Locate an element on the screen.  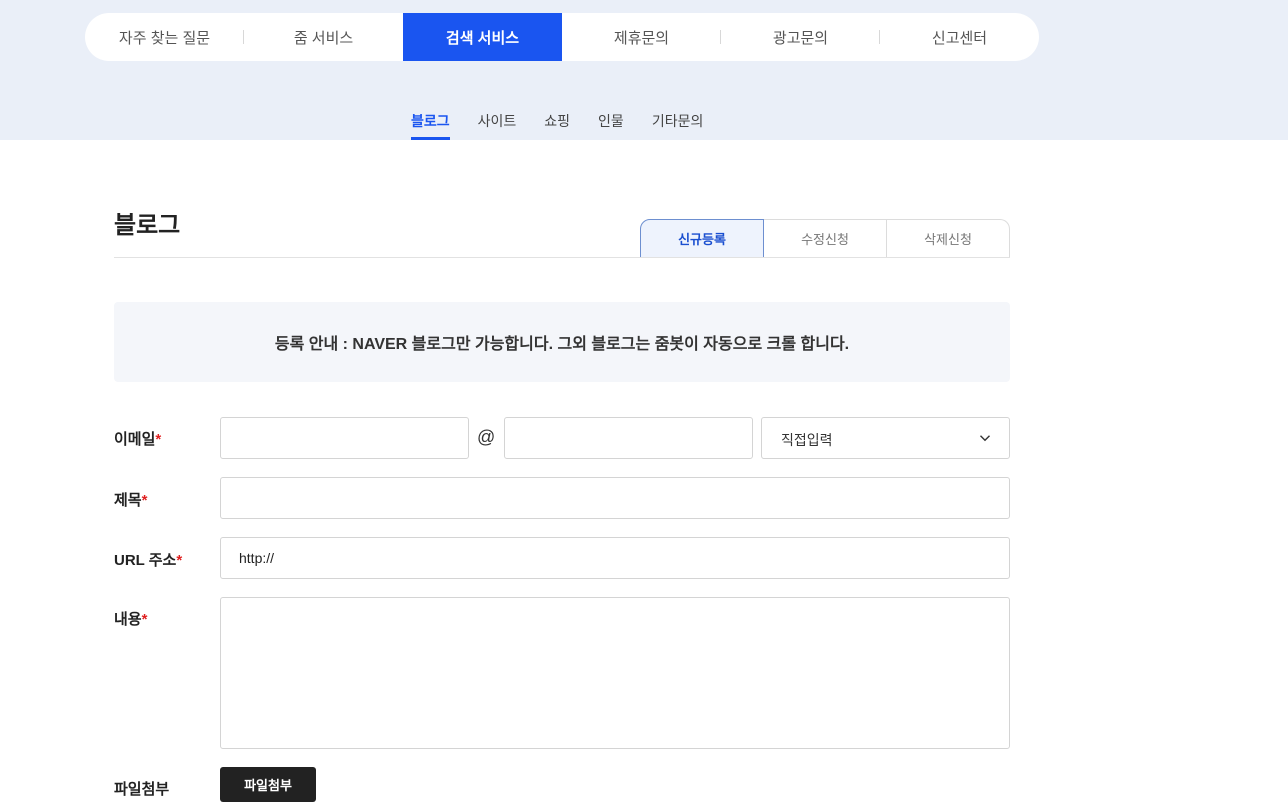
title-label: 제목* is located at coordinates (130, 499).